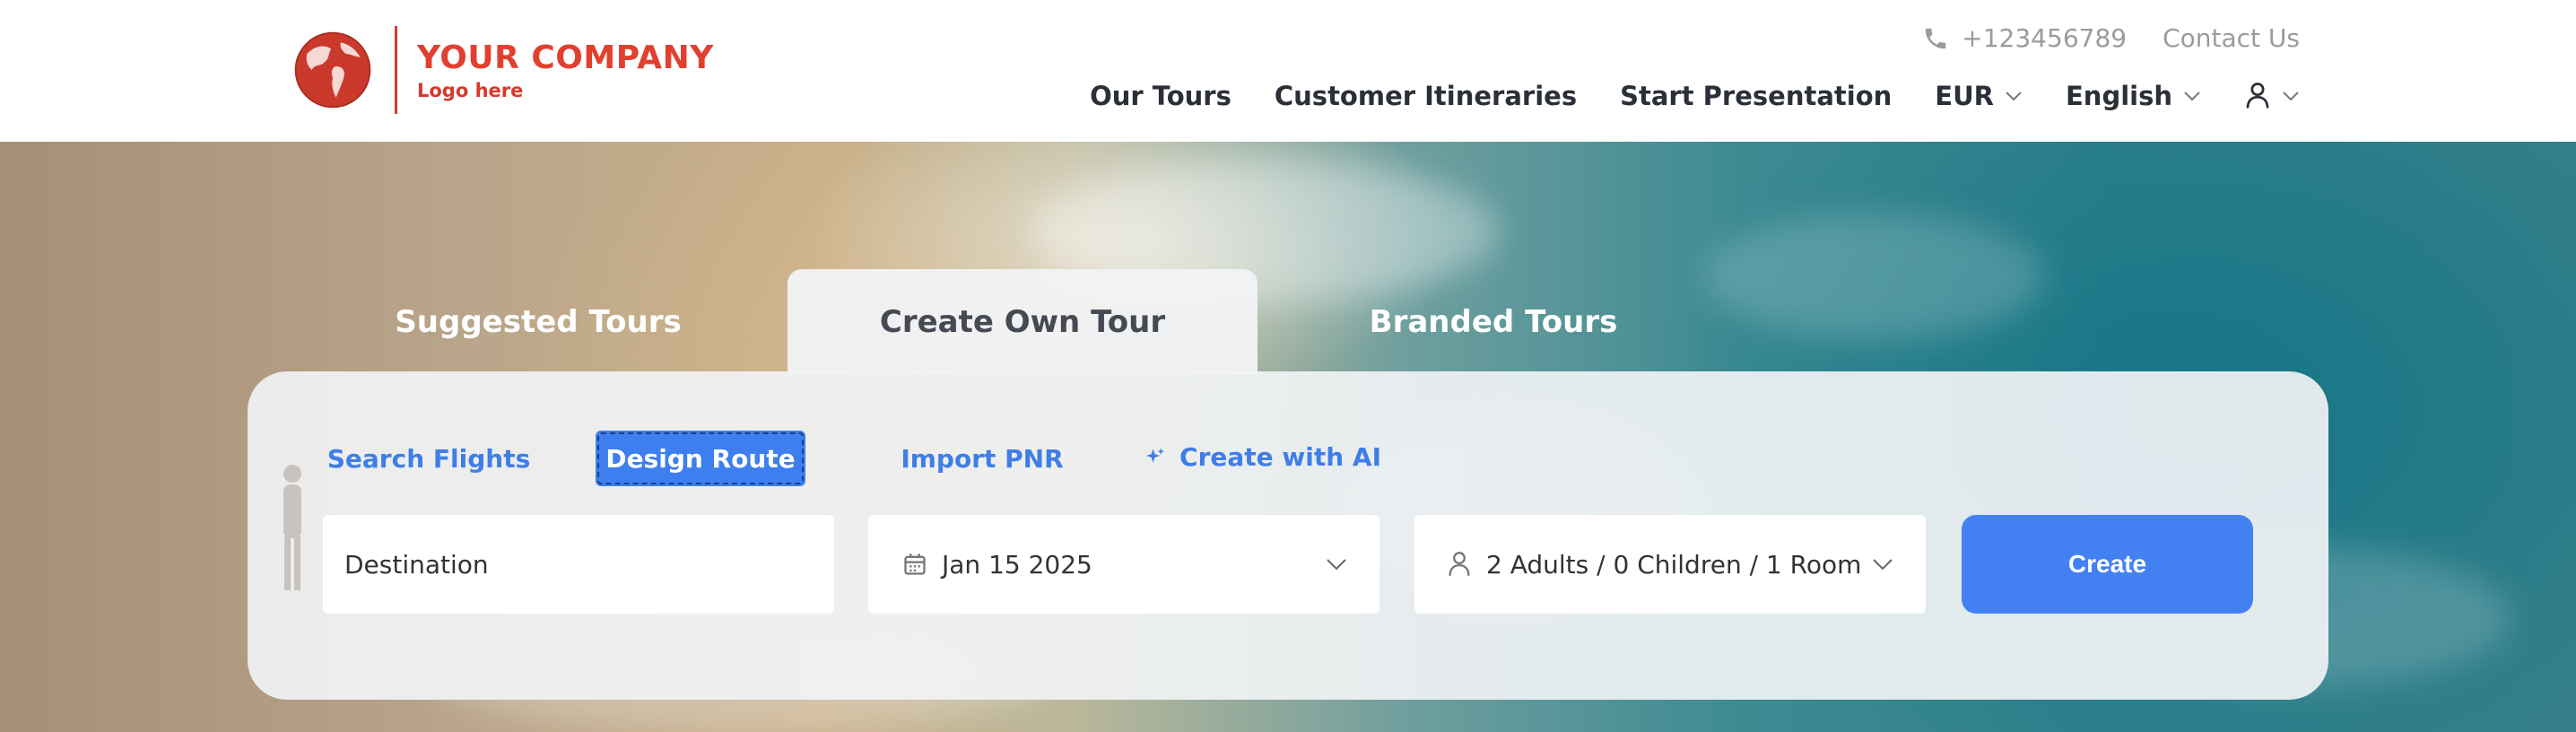 Image resolution: width=2576 pixels, height=732 pixels. What do you see at coordinates (982, 458) in the screenshot?
I see `subtab-import-pnr: Import PNR` at bounding box center [982, 458].